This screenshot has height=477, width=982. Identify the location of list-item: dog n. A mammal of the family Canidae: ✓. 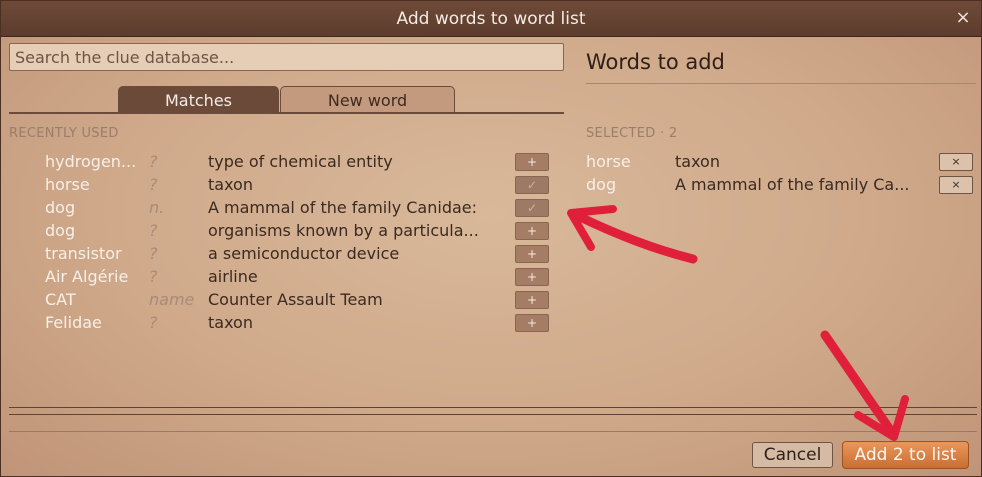
(281, 208).